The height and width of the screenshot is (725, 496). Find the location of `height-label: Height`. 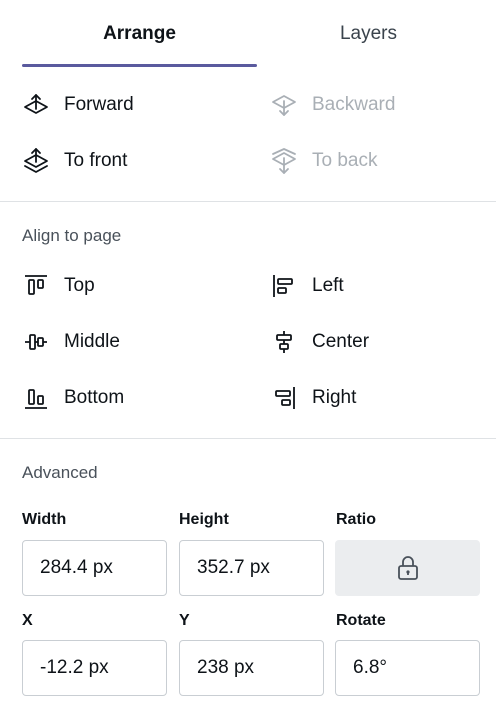

height-label: Height is located at coordinates (204, 519).